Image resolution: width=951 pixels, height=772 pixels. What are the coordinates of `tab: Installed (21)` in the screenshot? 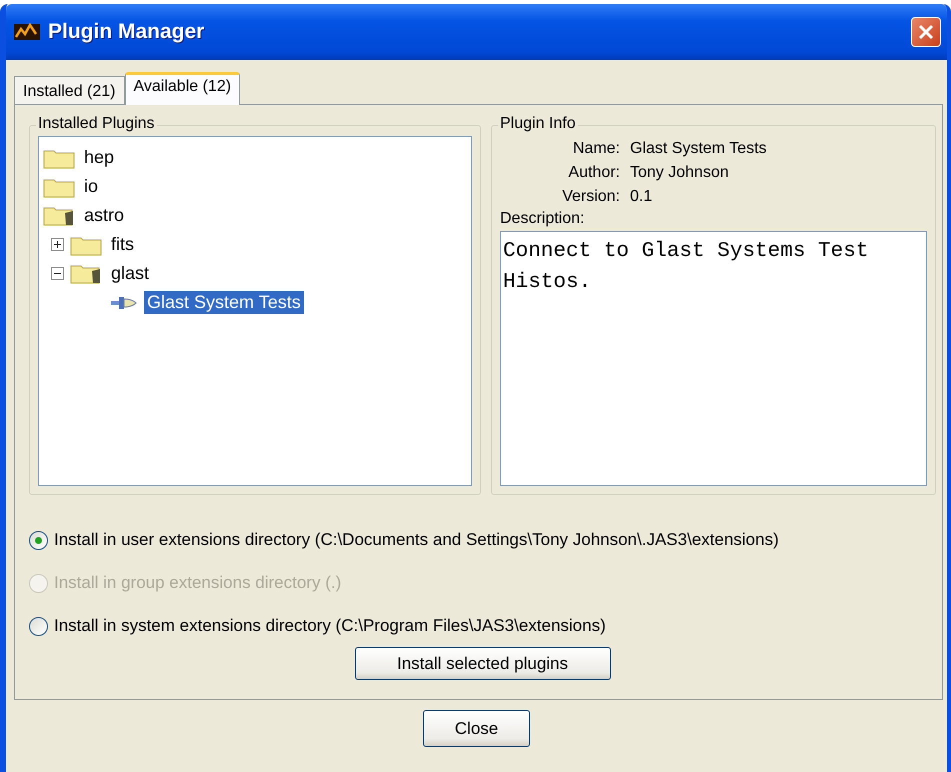 It's located at (69, 90).